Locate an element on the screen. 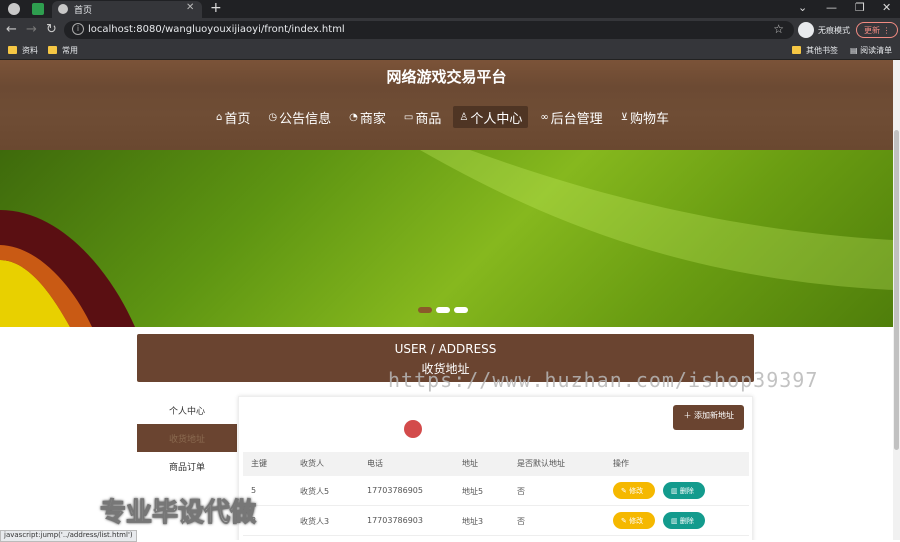 This screenshot has height=542, width=900. site-title: 网络游戏交易平台 is located at coordinates (446, 77).